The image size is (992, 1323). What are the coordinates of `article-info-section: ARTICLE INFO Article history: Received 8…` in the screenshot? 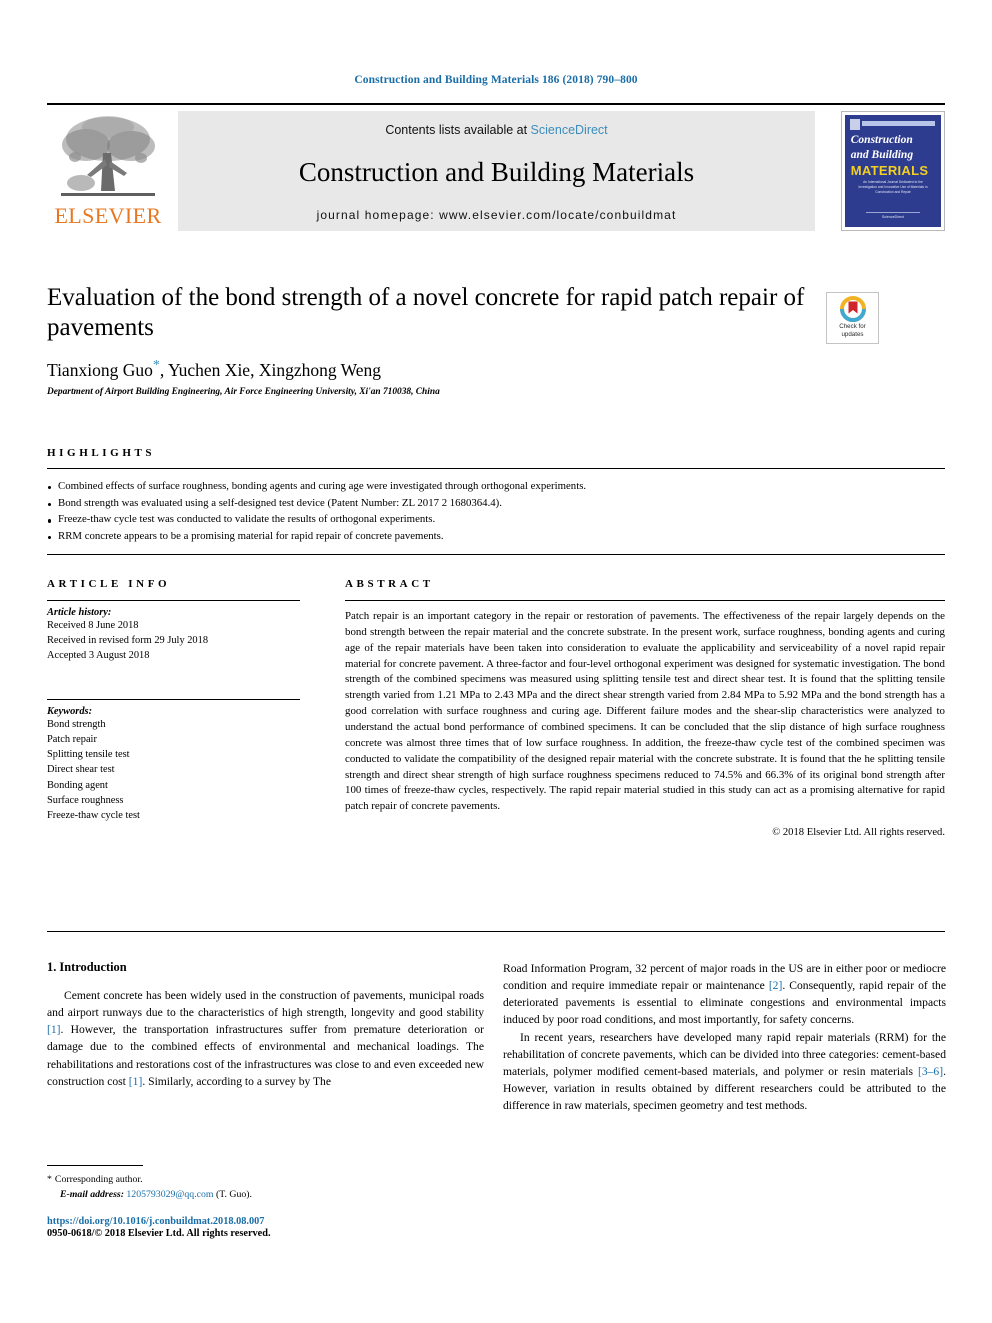 It's located at (173, 700).